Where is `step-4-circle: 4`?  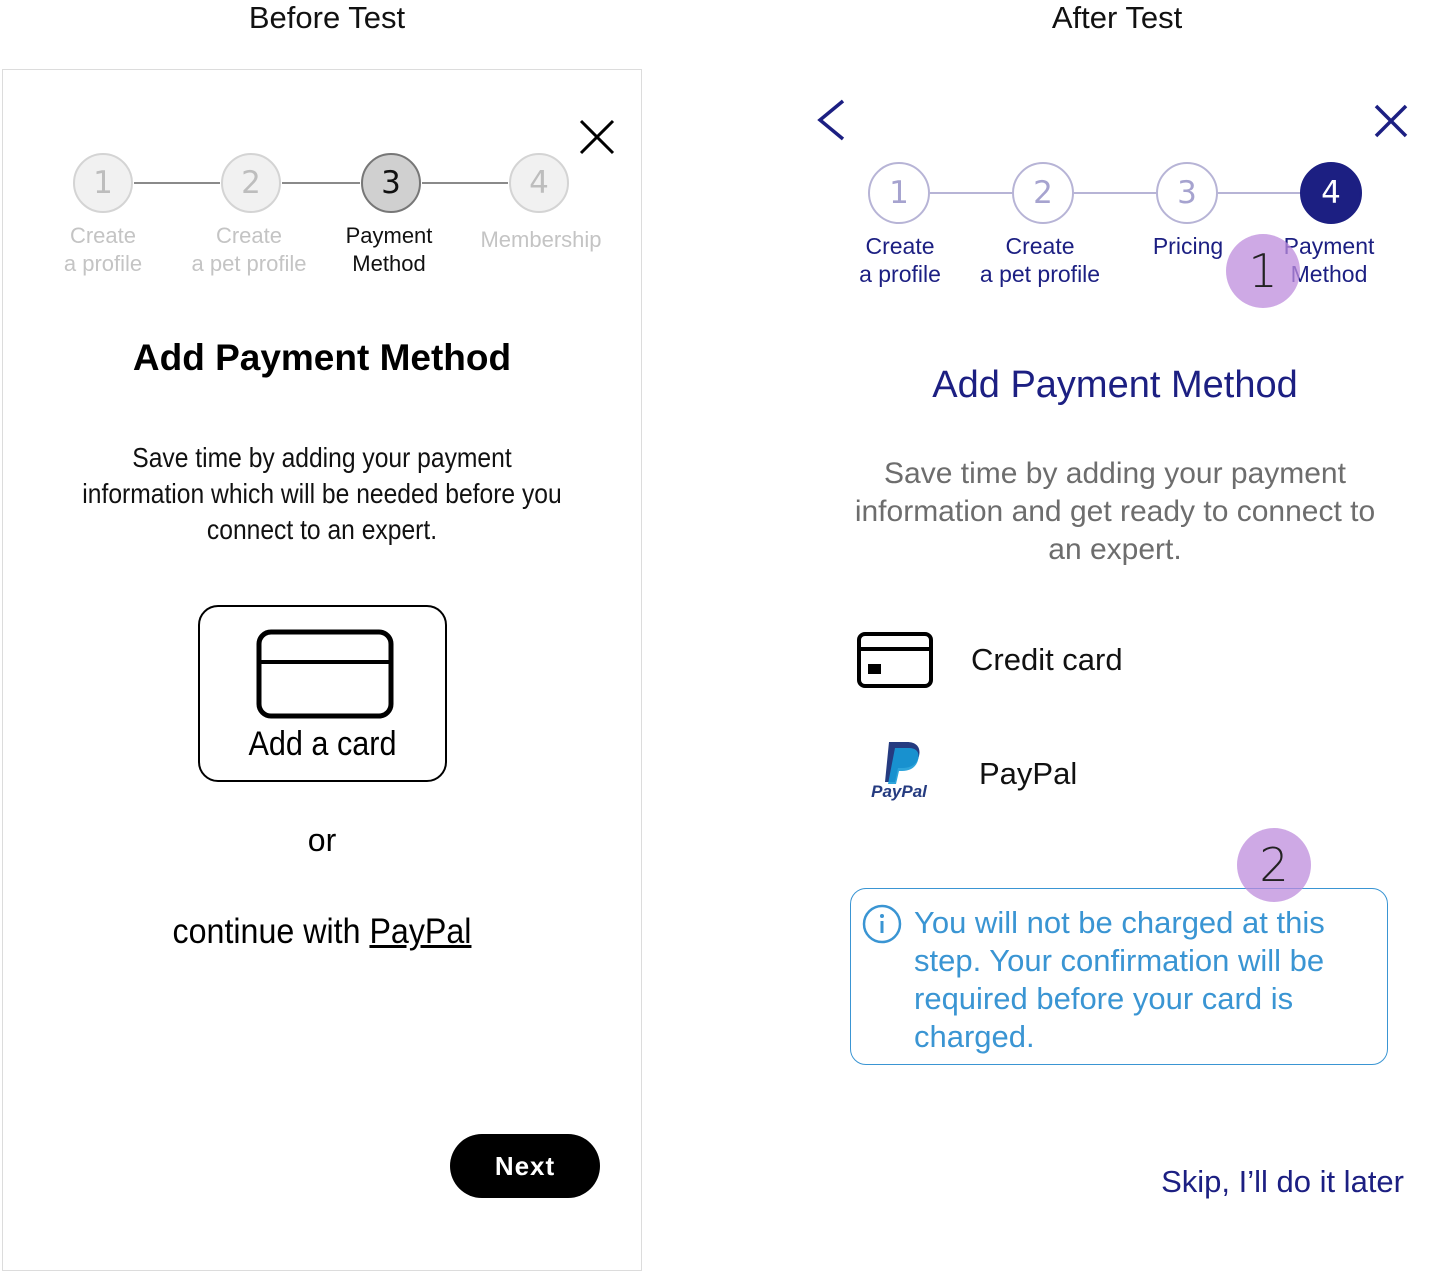 step-4-circle: 4 is located at coordinates (539, 183).